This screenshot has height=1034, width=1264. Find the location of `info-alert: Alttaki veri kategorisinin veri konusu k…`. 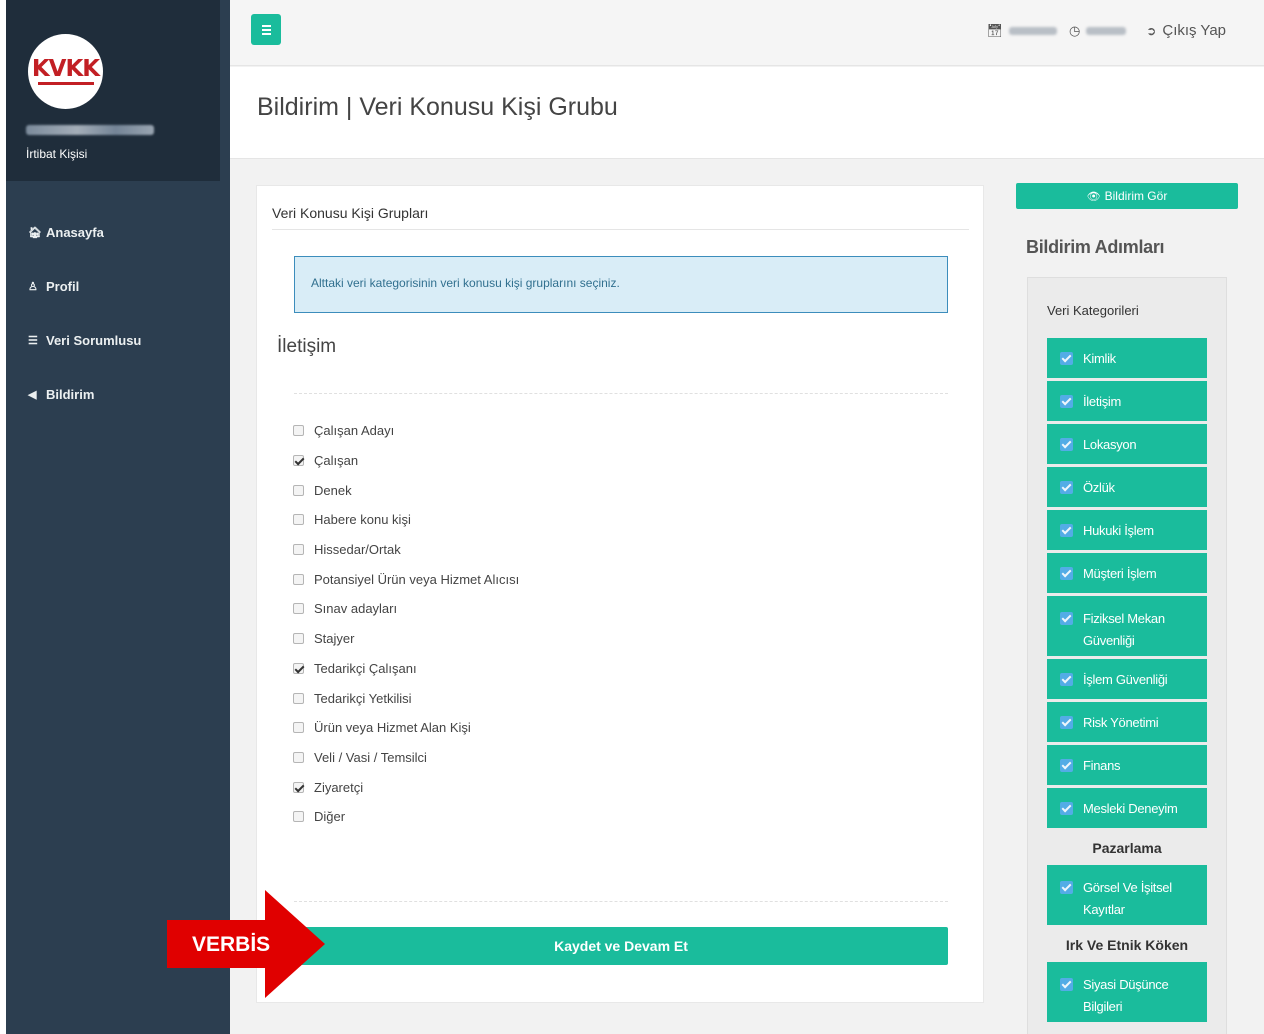

info-alert: Alttaki veri kategorisinin veri konusu k… is located at coordinates (621, 284).